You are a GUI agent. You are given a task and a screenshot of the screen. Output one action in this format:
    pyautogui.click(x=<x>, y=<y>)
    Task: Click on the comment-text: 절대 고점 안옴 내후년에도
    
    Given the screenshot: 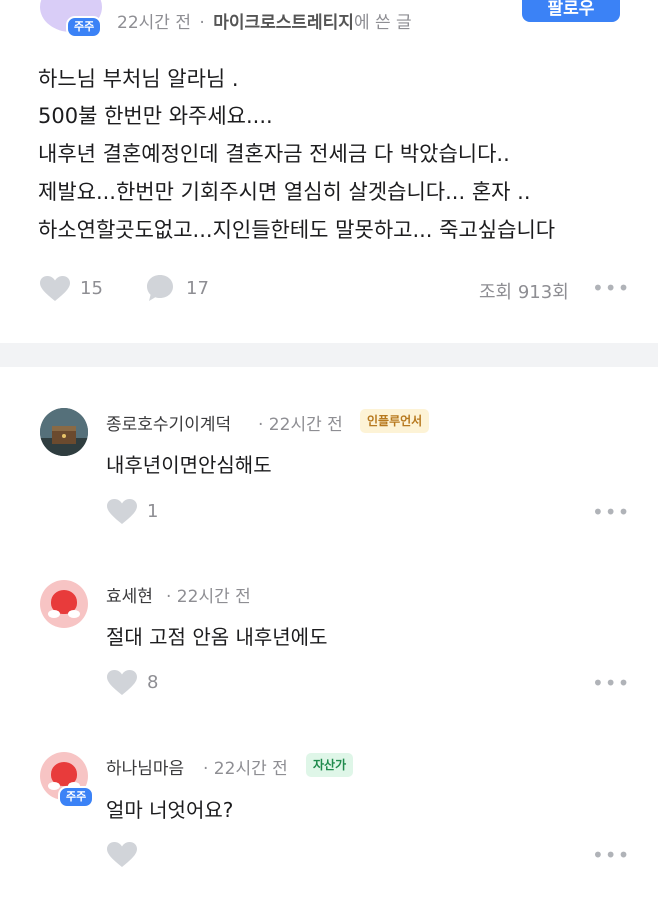 What is the action you would take?
    pyautogui.click(x=217, y=637)
    